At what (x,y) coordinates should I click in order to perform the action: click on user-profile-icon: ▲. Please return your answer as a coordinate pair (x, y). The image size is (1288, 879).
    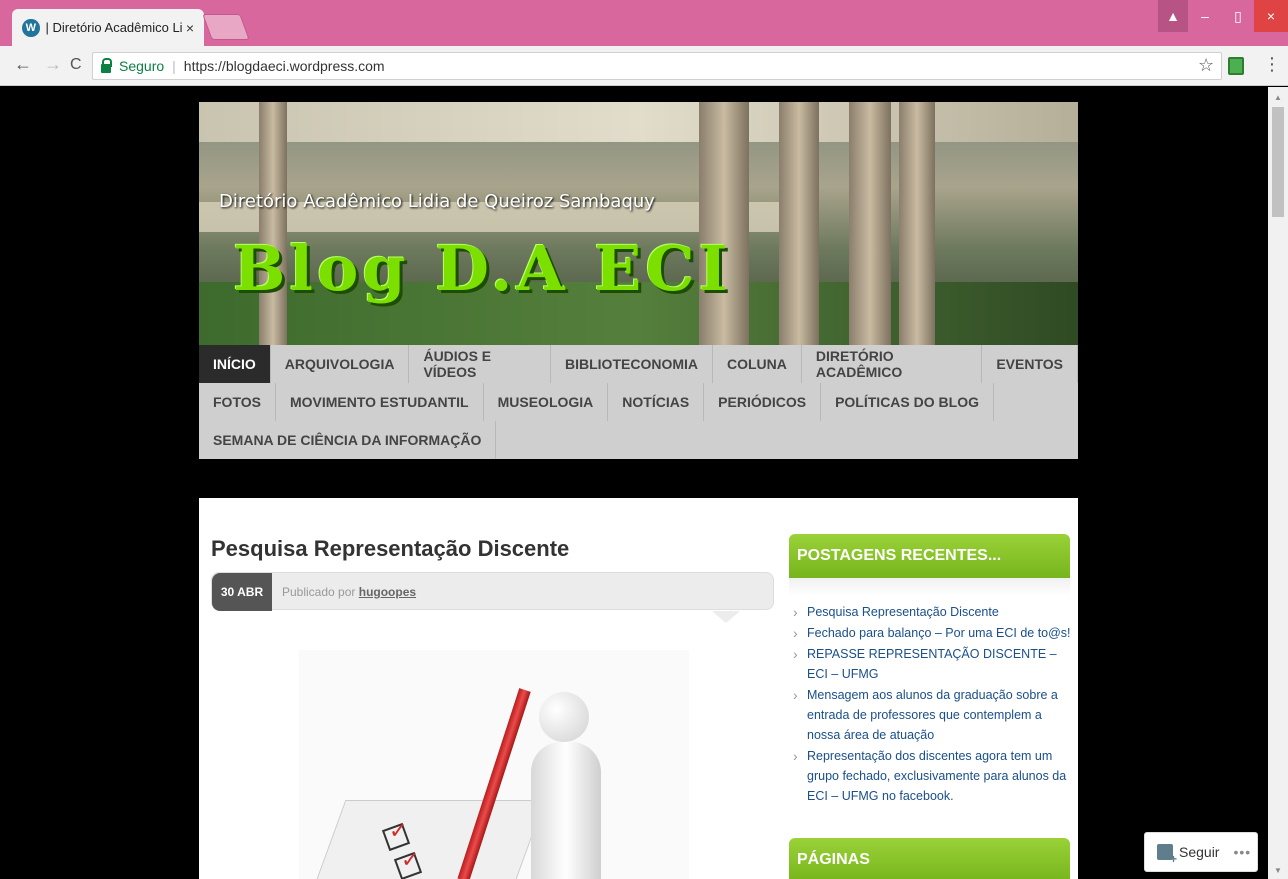
    Looking at the image, I should click on (1173, 16).